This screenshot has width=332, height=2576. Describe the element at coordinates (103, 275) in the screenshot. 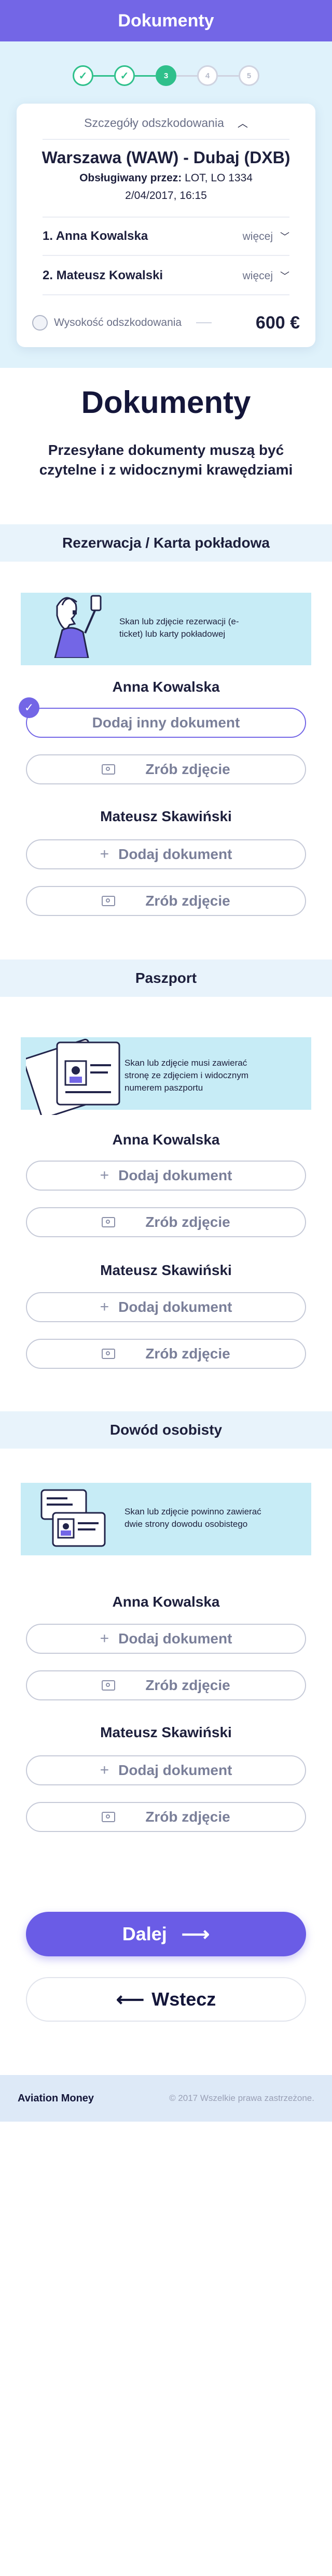

I see `passenger-name: 2. Mateusz Kowalski` at that location.